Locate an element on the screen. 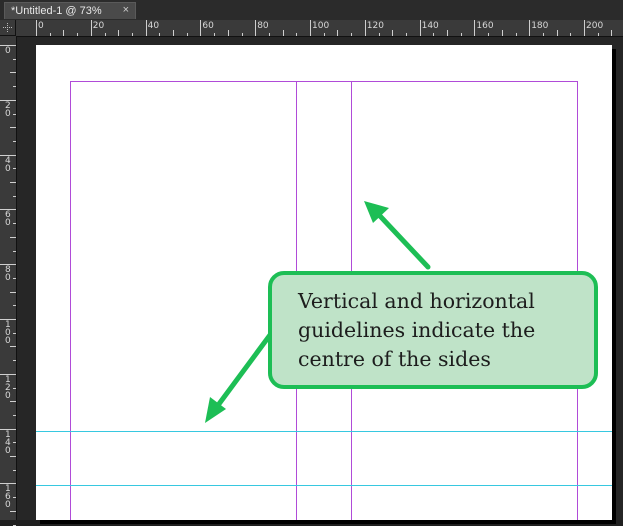 This screenshot has height=526, width=623. v-ruler-minor-tick is located at coordinates (14, 525).